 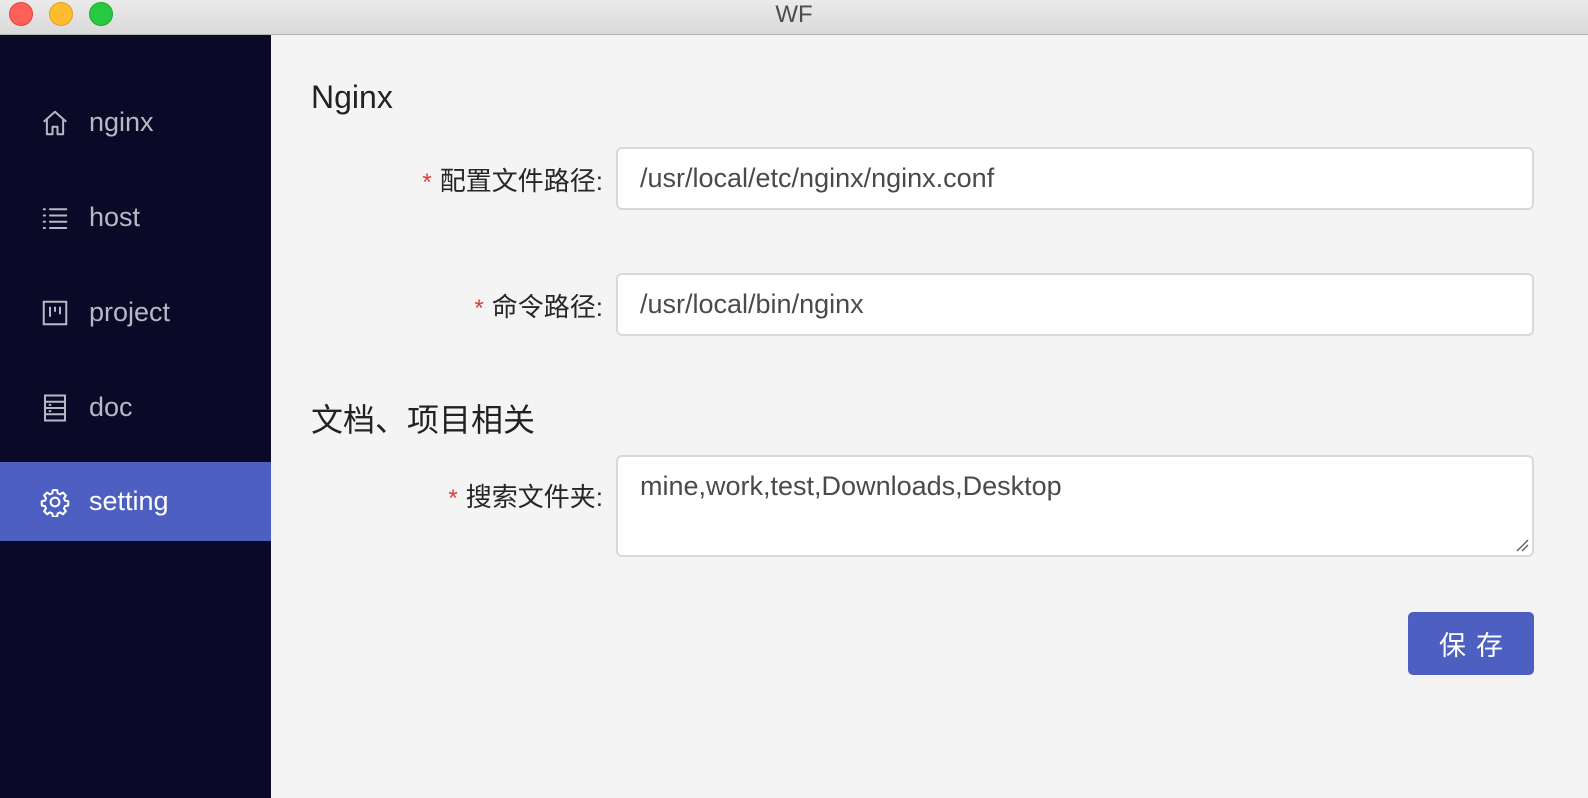 What do you see at coordinates (55, 123) in the screenshot?
I see `home-icon` at bounding box center [55, 123].